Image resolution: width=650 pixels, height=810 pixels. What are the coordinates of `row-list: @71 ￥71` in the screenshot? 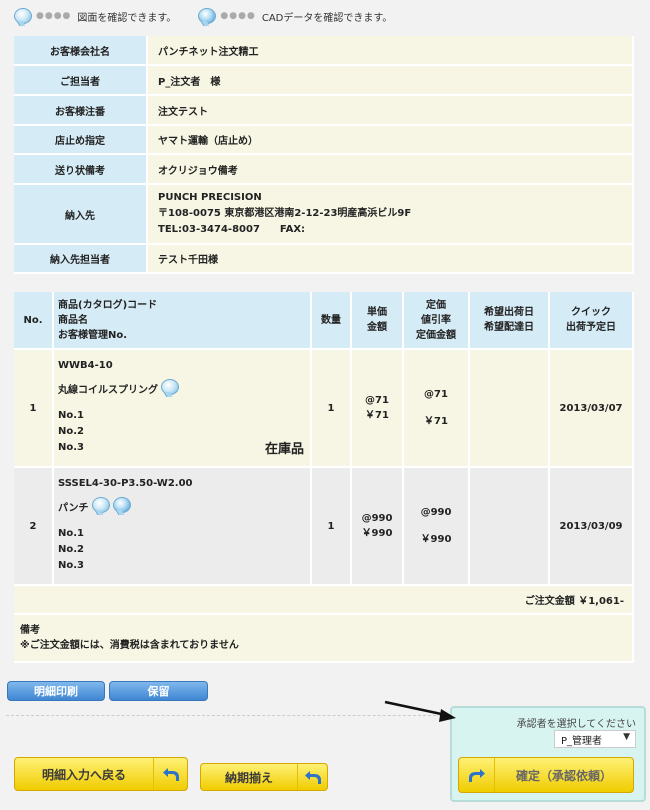 It's located at (437, 409).